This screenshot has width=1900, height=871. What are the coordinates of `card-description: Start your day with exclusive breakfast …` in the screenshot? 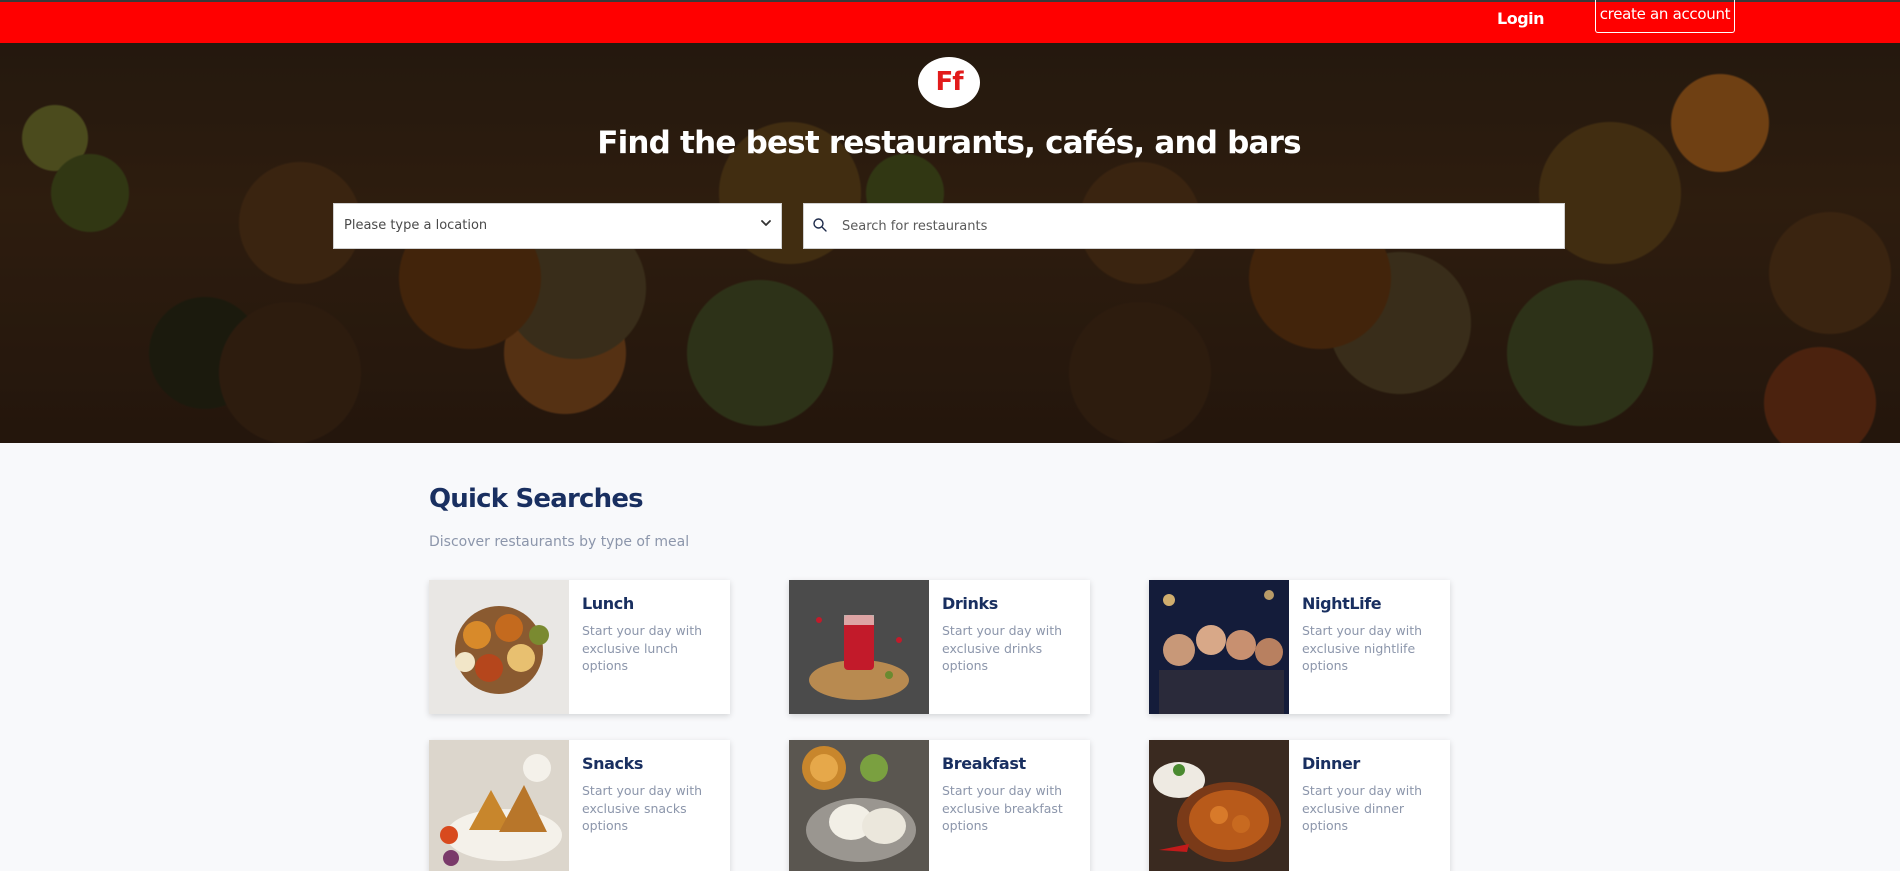 It's located at (1002, 808).